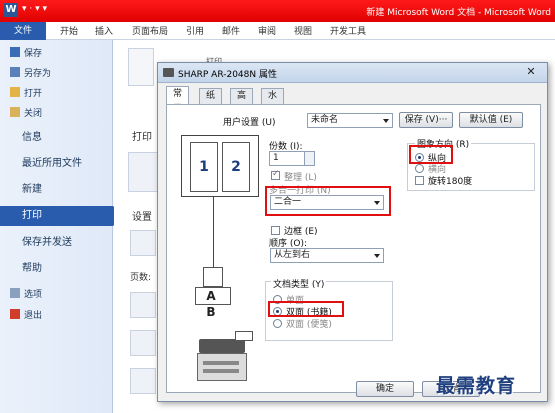  What do you see at coordinates (213, 303) in the screenshot?
I see `duplex-preview: A B` at bounding box center [213, 303].